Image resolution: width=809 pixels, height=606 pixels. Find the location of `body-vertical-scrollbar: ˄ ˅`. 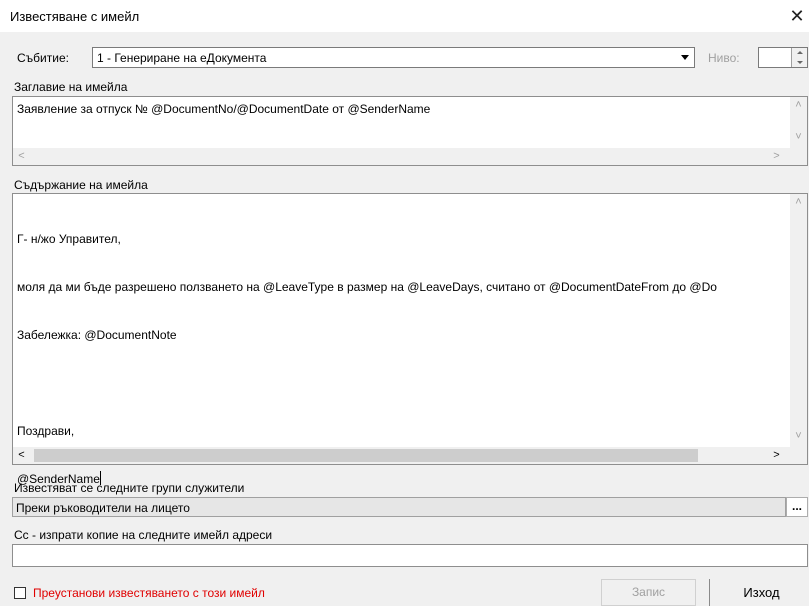

body-vertical-scrollbar: ˄ ˅ is located at coordinates (798, 320).